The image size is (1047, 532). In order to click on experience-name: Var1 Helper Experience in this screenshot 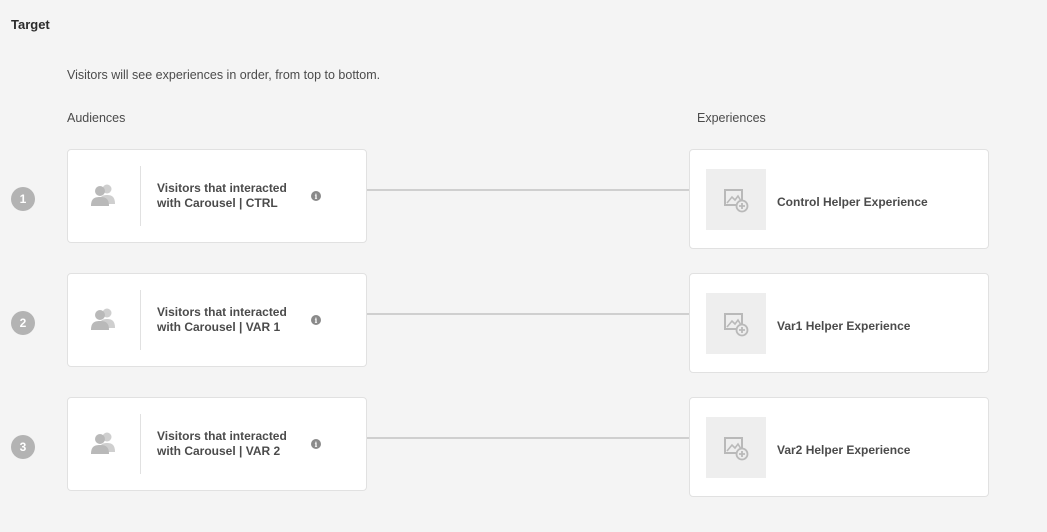, I will do `click(844, 326)`.